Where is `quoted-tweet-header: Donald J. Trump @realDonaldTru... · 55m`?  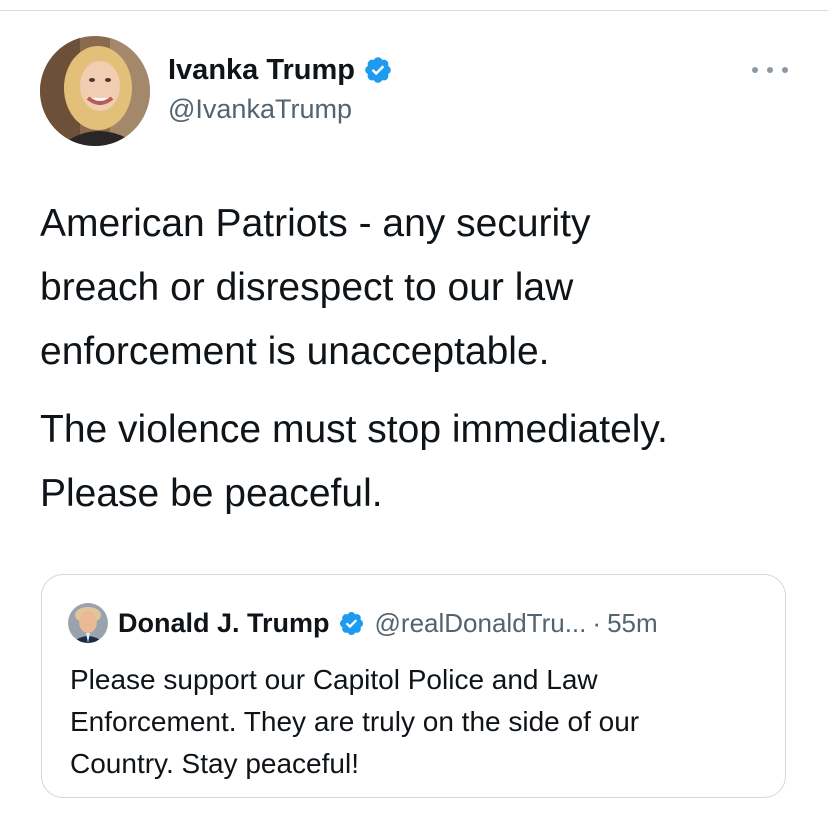 quoted-tweet-header: Donald J. Trump @realDonaldTru... · 55m is located at coordinates (363, 623).